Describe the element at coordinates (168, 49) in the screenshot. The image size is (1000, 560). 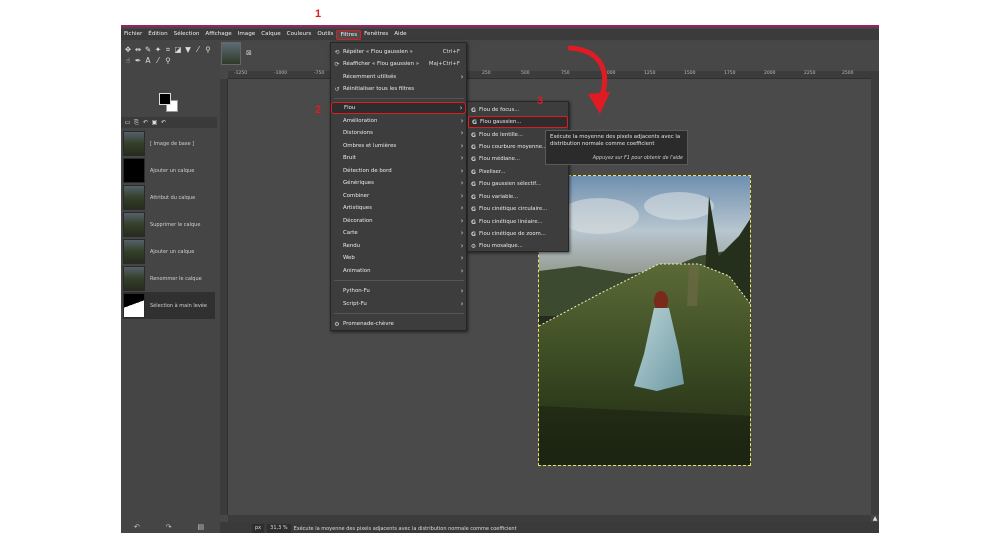
I see `crop-tool-icon: ⌗` at that location.